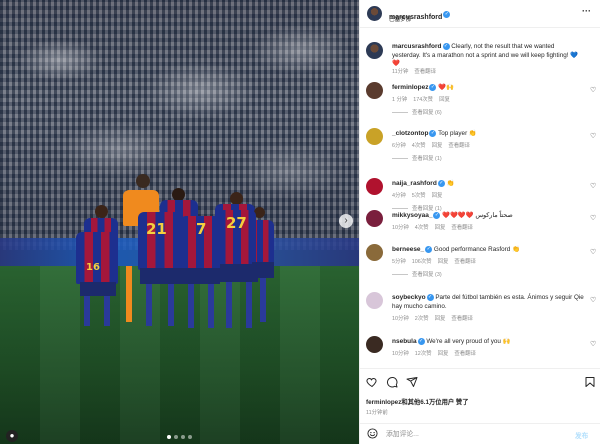  What do you see at coordinates (417, 46) in the screenshot?
I see `caption-username: marcusrashford` at bounding box center [417, 46].